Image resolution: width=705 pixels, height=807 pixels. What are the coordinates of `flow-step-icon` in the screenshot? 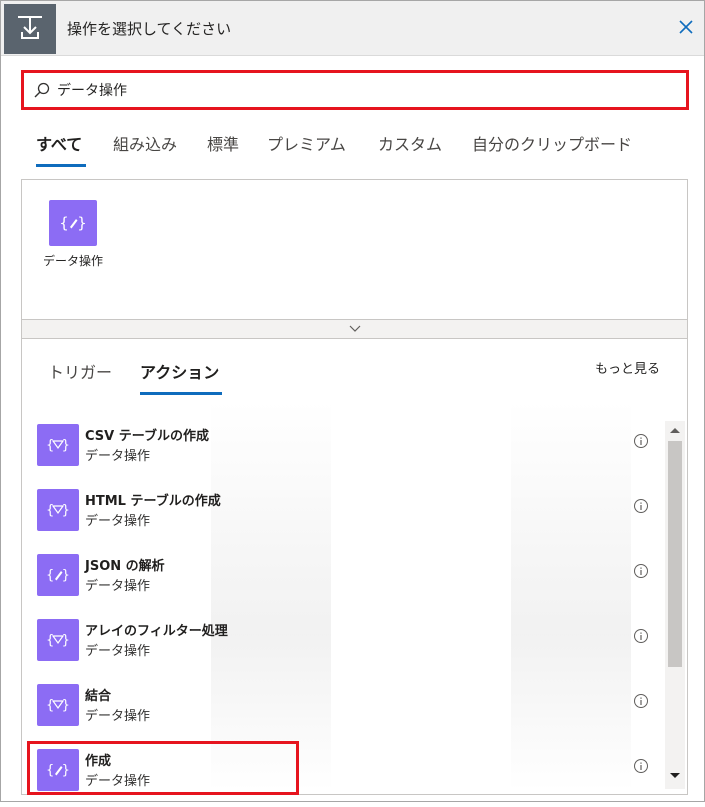 It's located at (30, 29).